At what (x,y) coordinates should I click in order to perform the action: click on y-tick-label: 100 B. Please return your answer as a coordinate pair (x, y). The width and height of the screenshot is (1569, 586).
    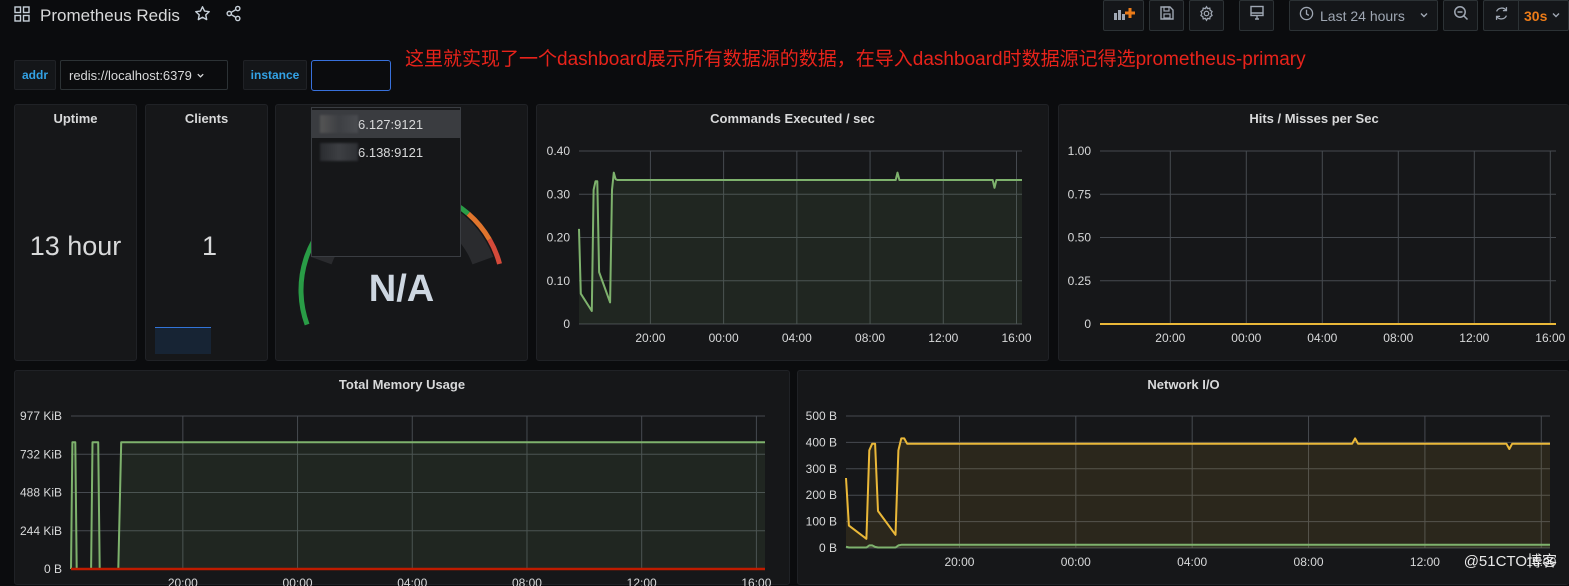
    Looking at the image, I should click on (821, 522).